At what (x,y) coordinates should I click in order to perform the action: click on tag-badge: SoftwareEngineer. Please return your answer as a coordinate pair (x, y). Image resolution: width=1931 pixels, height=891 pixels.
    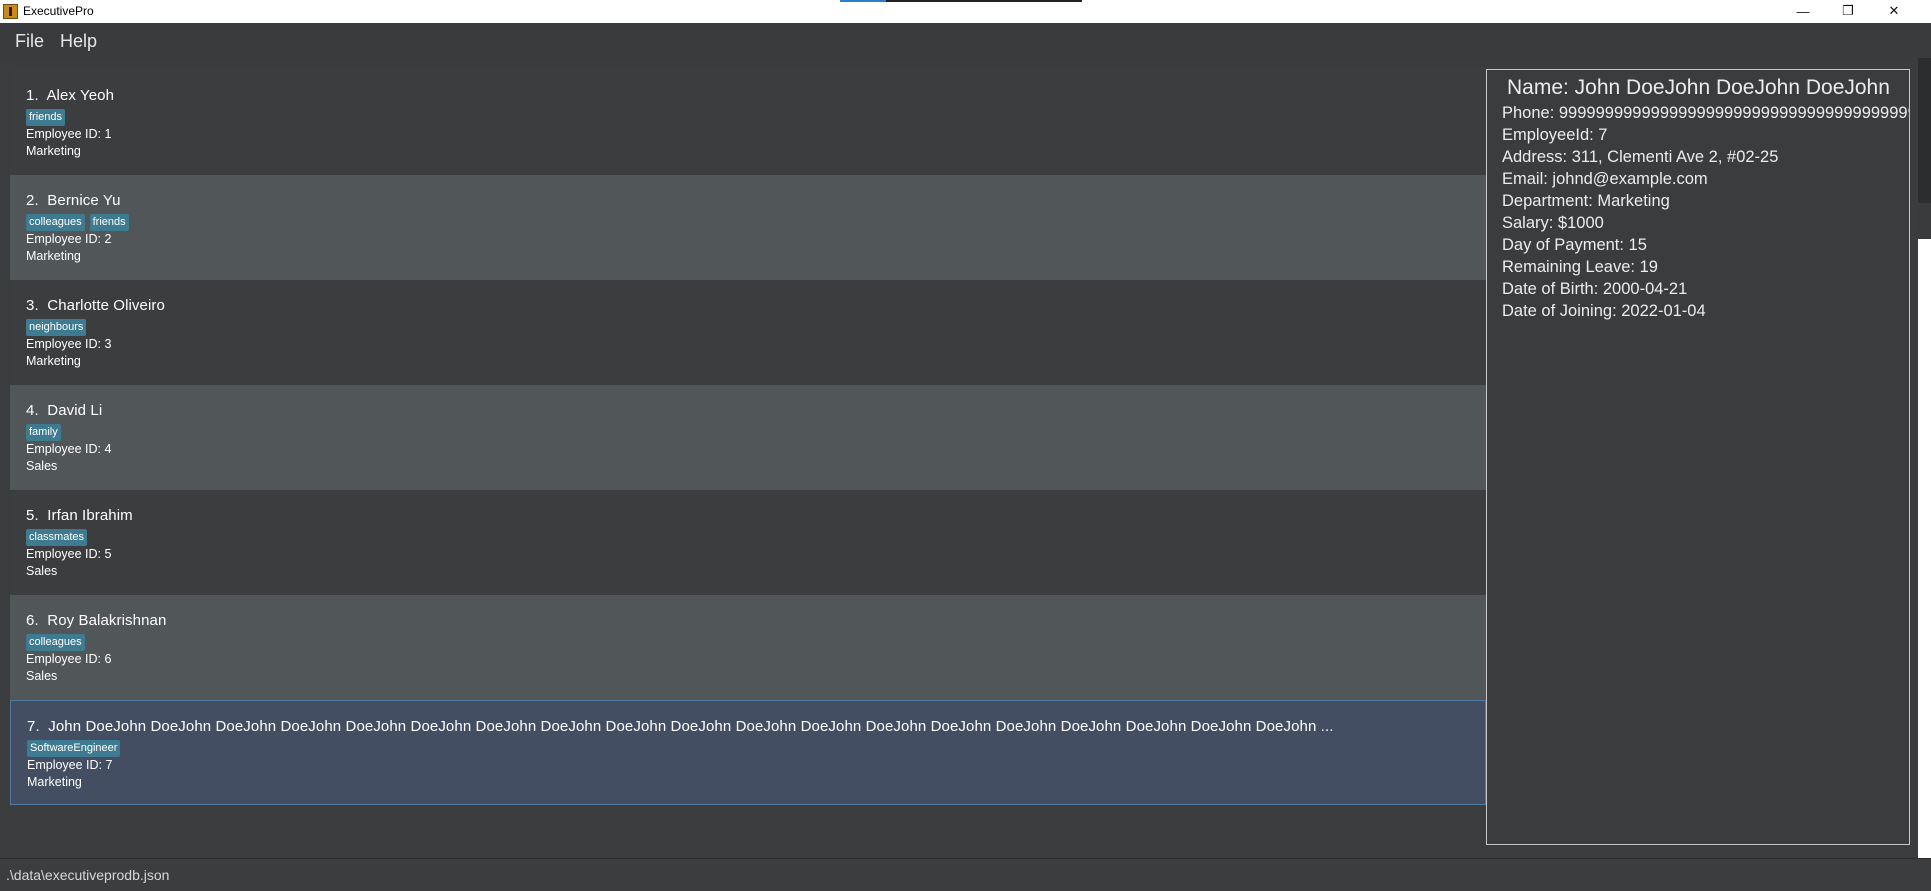
    Looking at the image, I should click on (74, 748).